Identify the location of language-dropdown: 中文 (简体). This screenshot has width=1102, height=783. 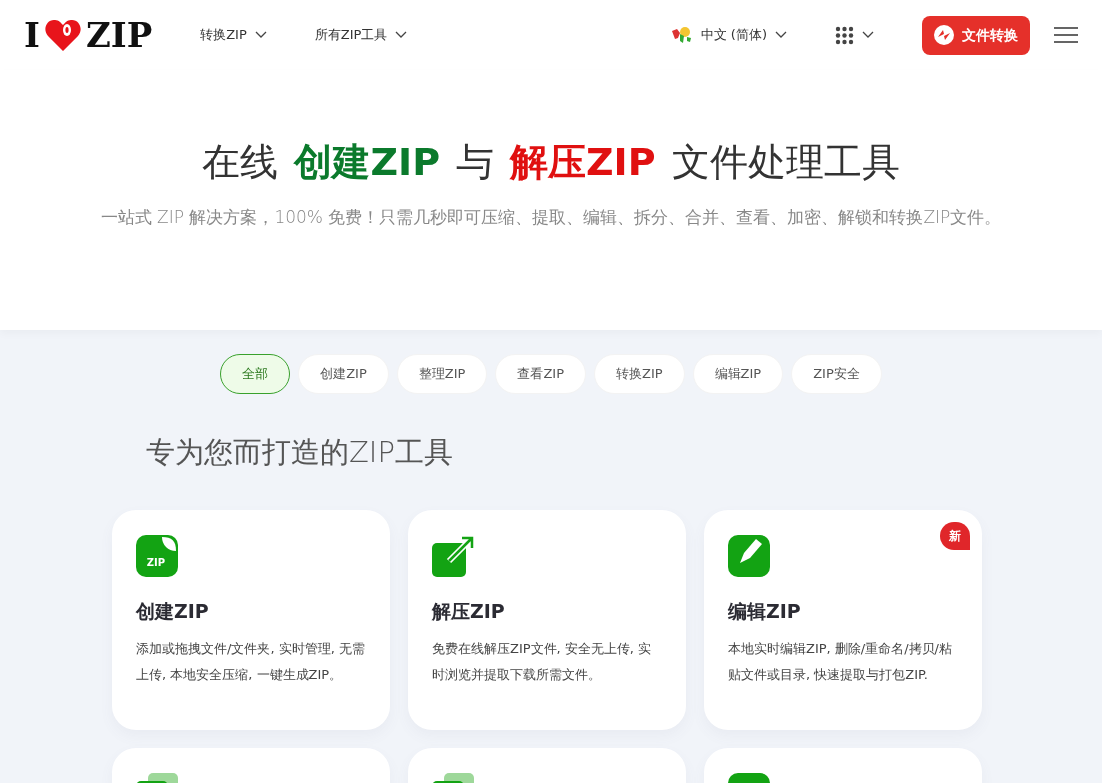
(728, 35).